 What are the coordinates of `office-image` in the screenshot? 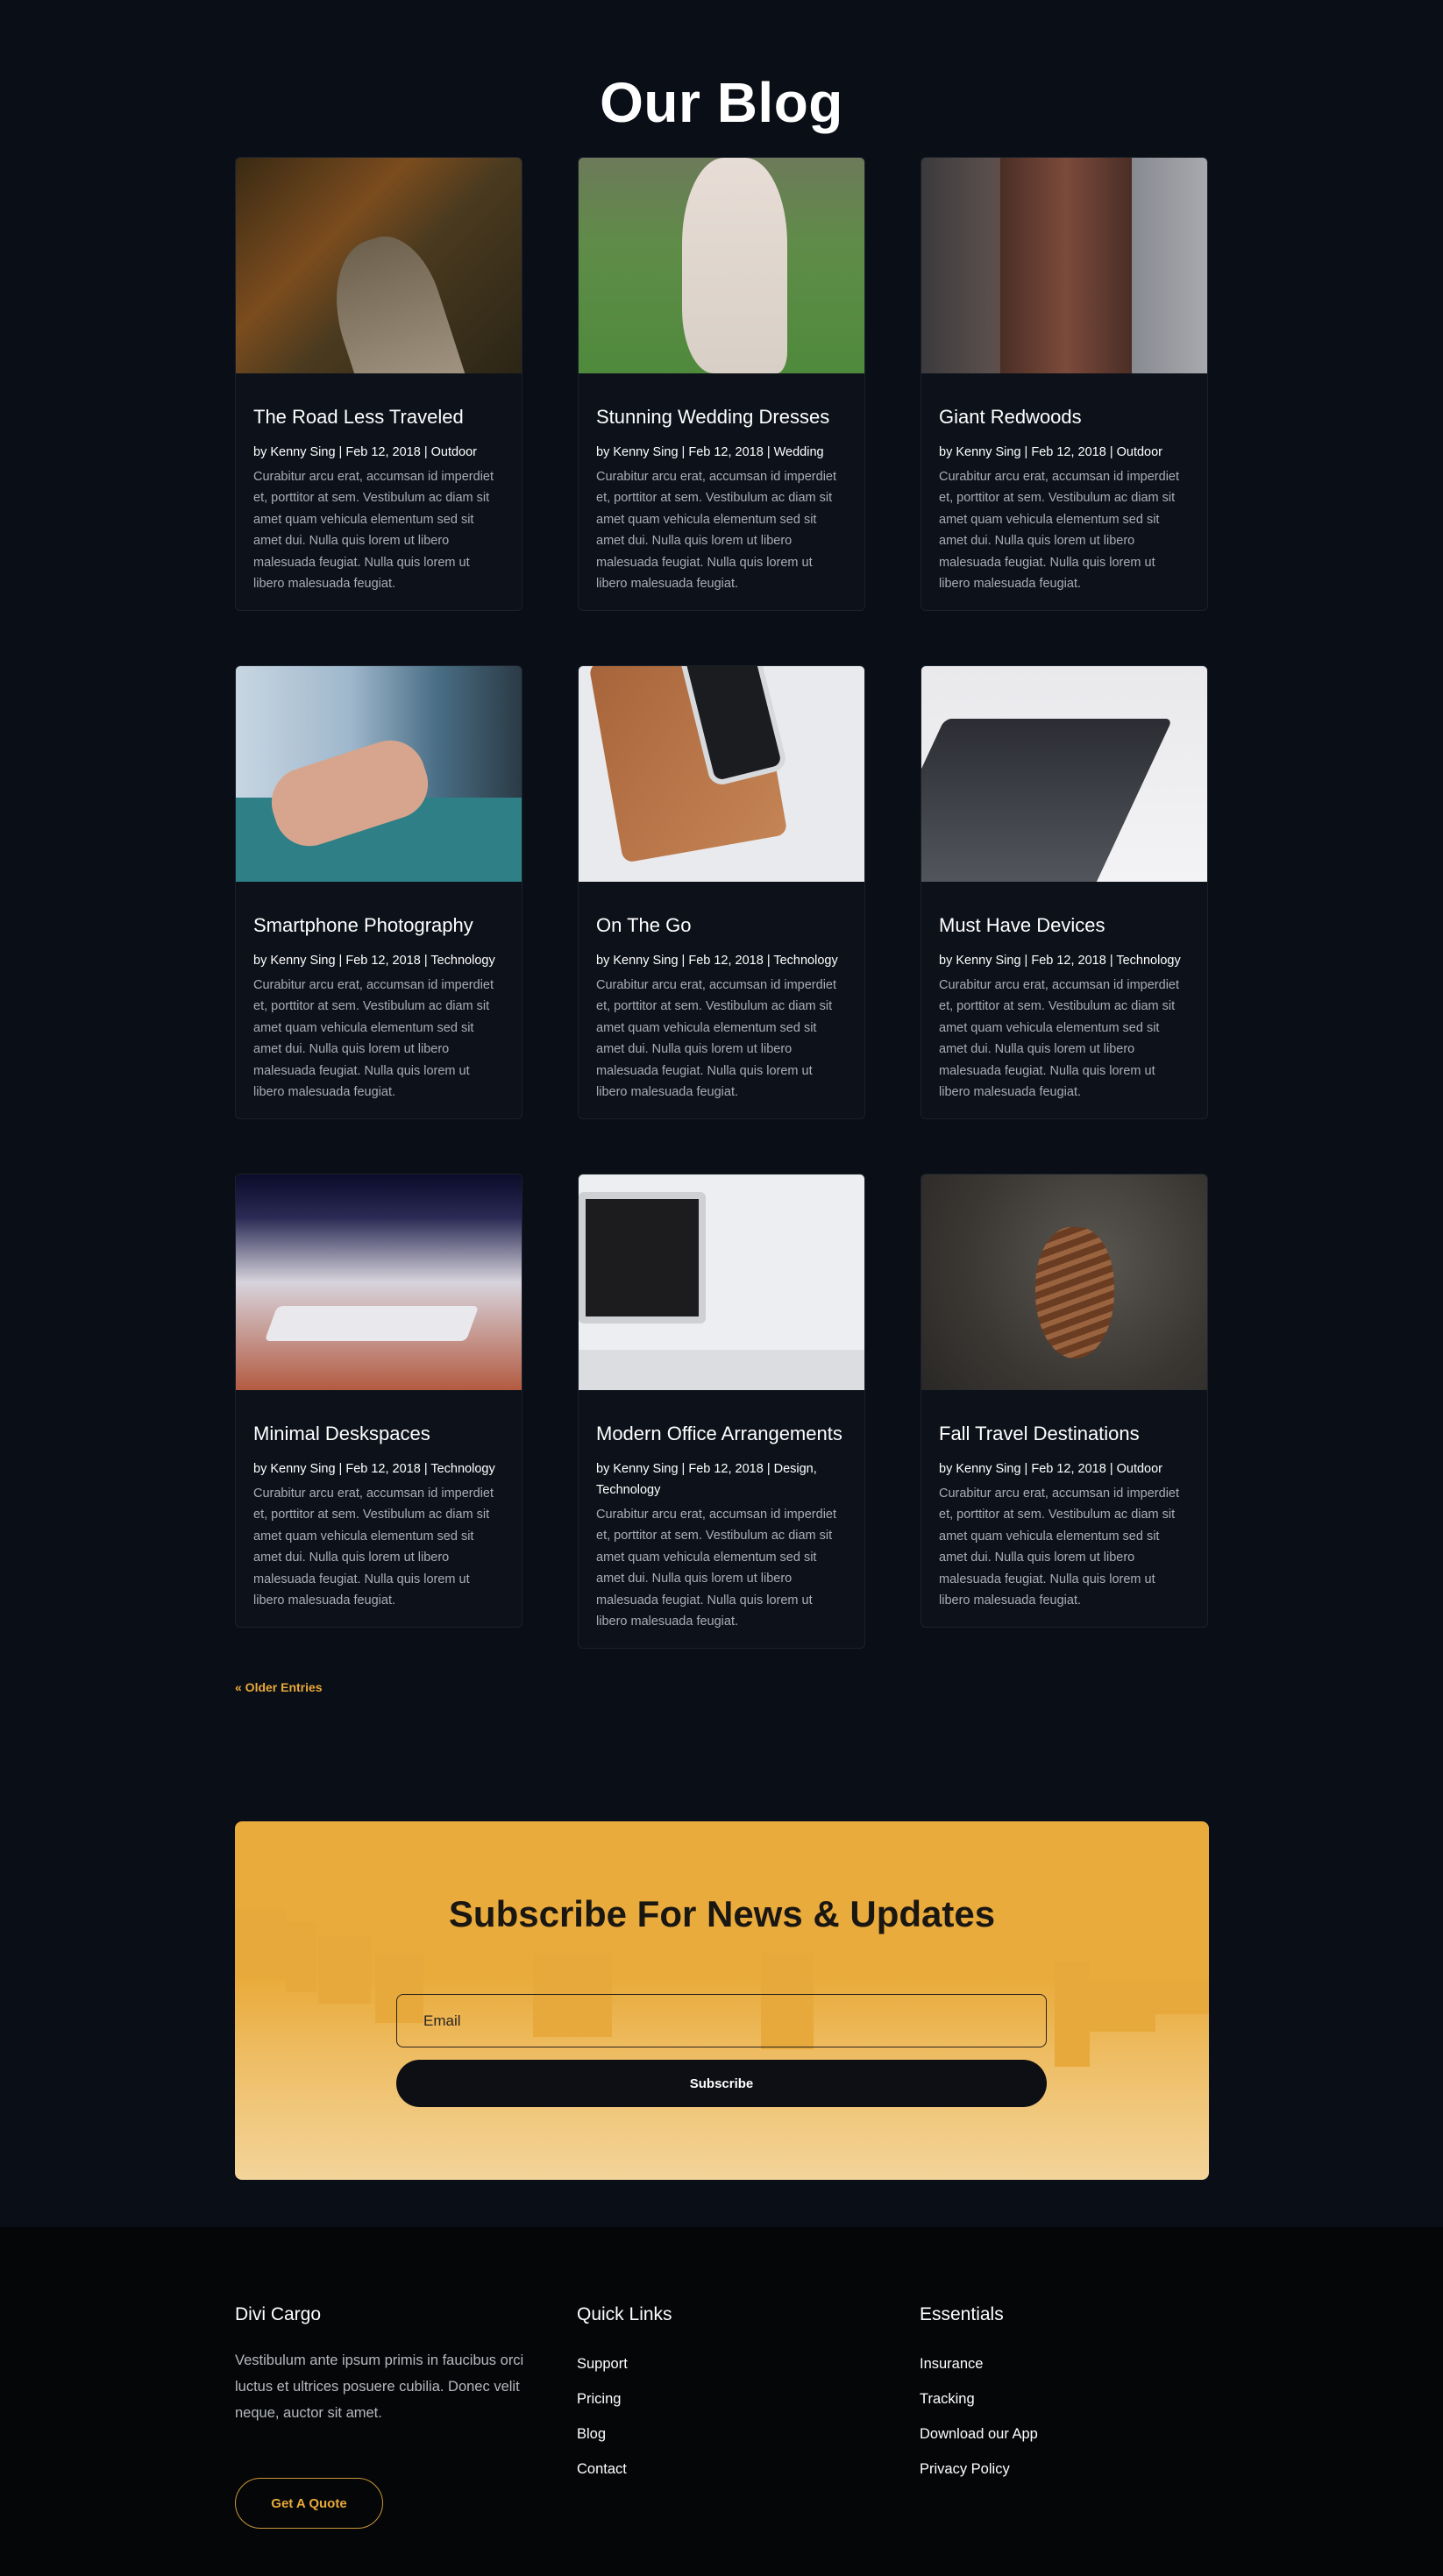 It's located at (722, 1282).